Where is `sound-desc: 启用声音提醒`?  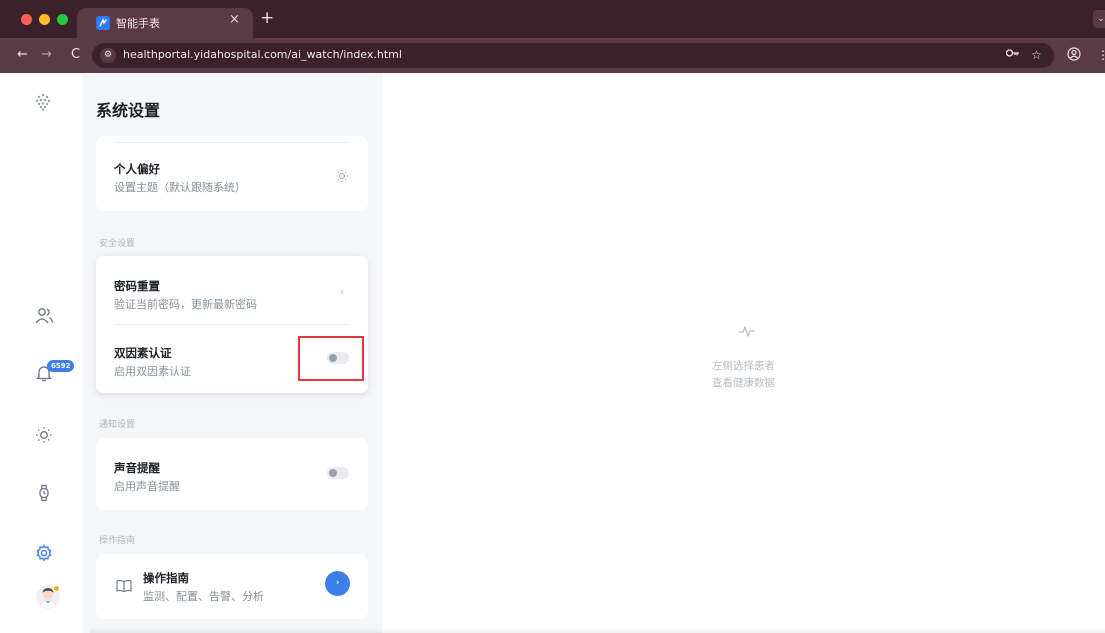
sound-desc: 启用声音提醒 is located at coordinates (147, 486).